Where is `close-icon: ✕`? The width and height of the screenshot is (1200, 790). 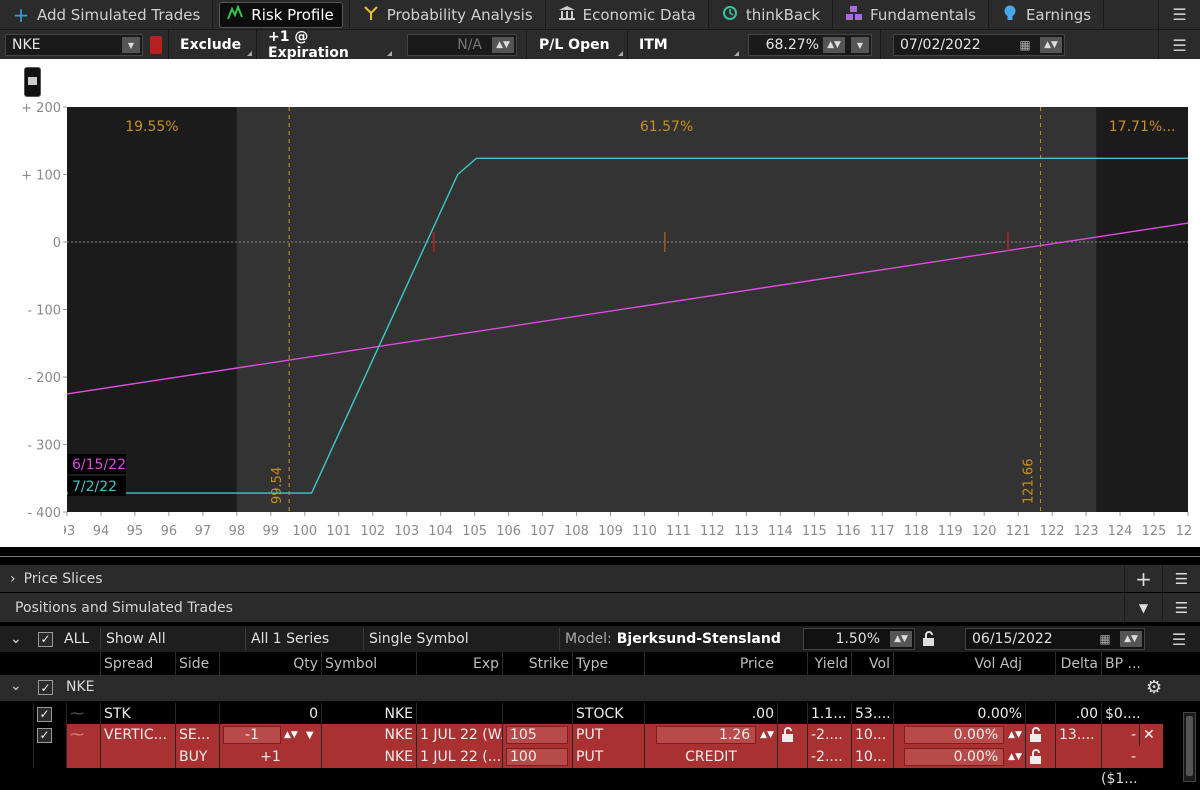 close-icon: ✕ is located at coordinates (1151, 735).